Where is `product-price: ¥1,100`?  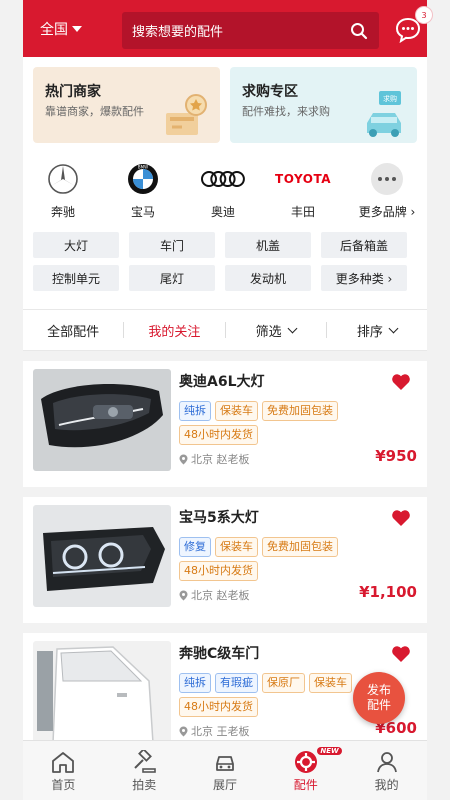 product-price: ¥1,100 is located at coordinates (388, 592).